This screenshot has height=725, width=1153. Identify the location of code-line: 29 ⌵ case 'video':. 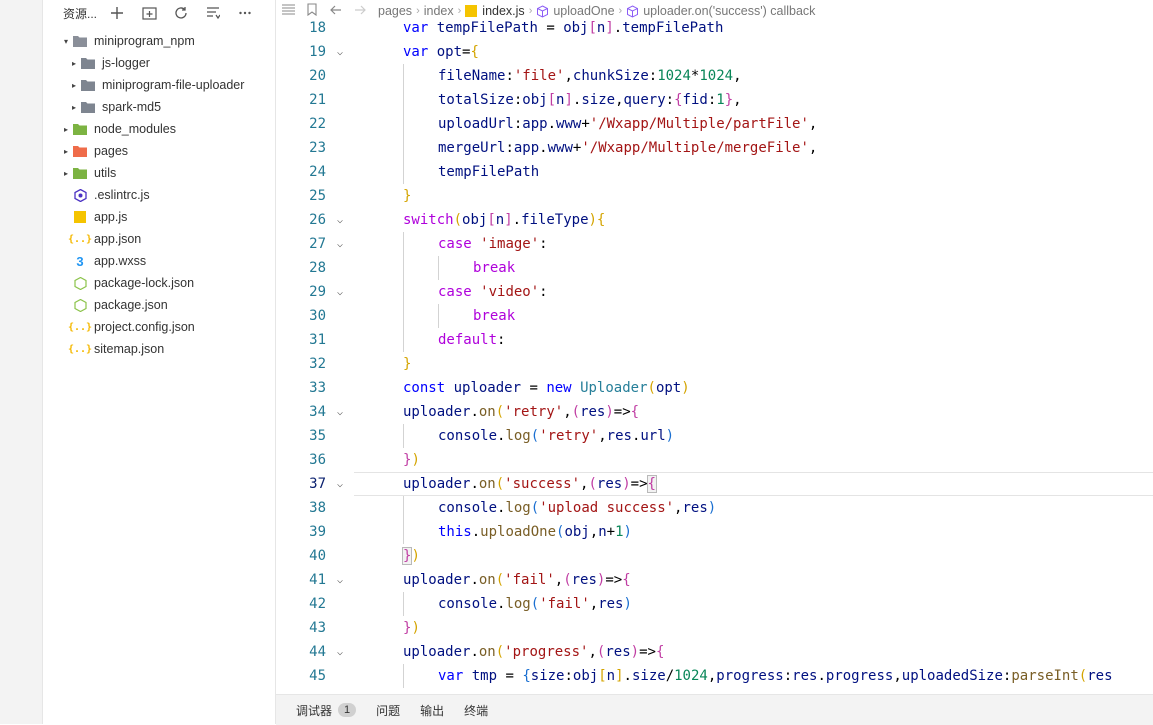
(714, 292).